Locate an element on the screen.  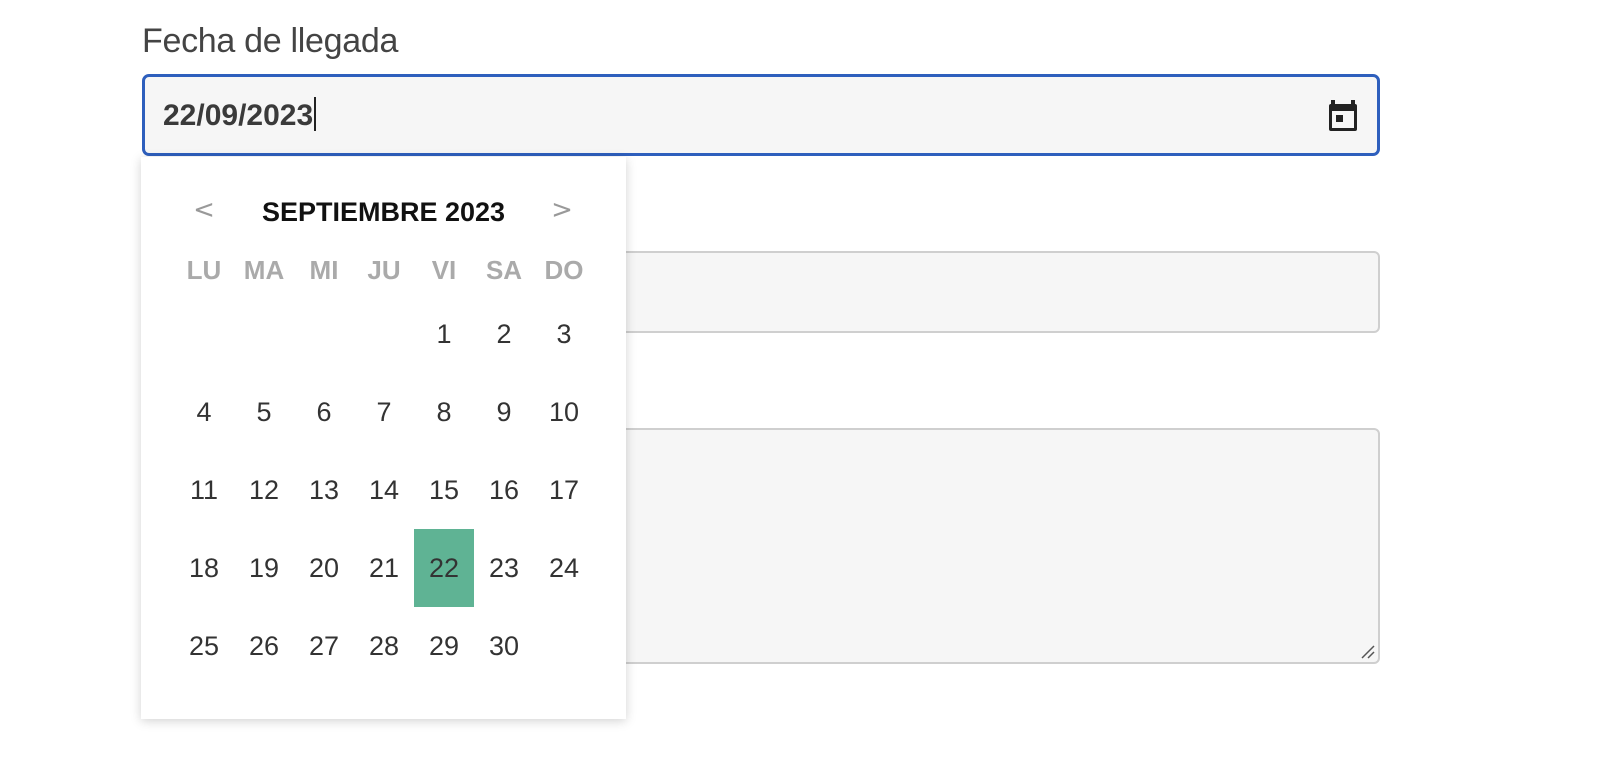
calendar-day: 26 is located at coordinates (264, 646).